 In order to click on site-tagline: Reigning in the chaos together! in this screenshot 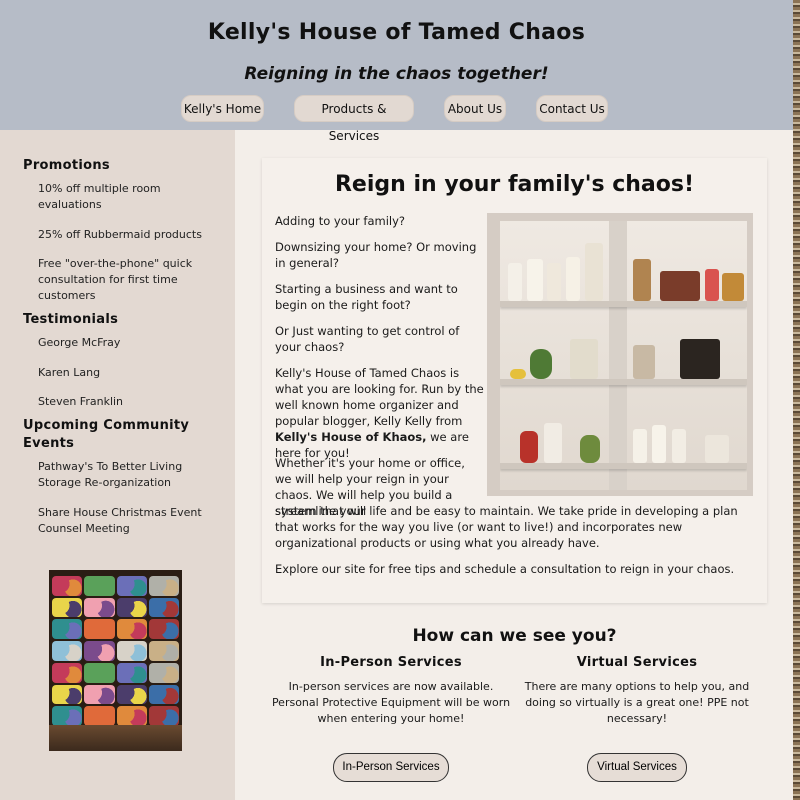, I will do `click(396, 74)`.